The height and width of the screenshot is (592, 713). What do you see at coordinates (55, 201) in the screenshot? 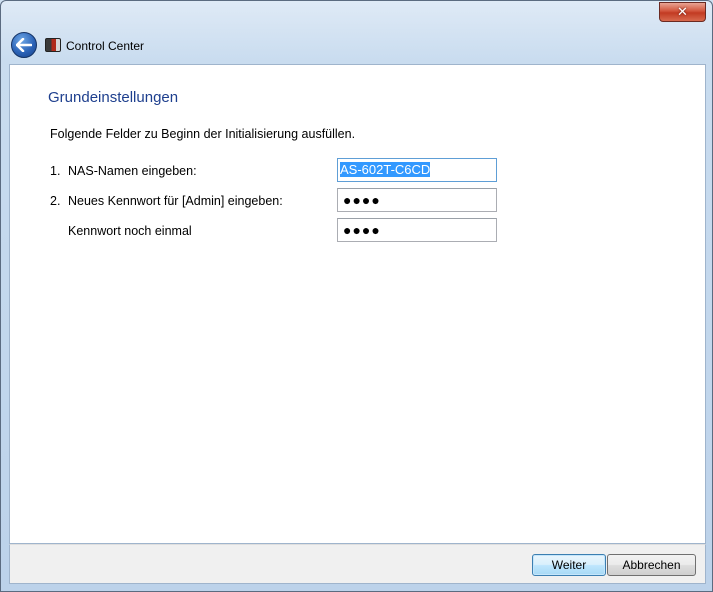
I see `row-number: 2.` at bounding box center [55, 201].